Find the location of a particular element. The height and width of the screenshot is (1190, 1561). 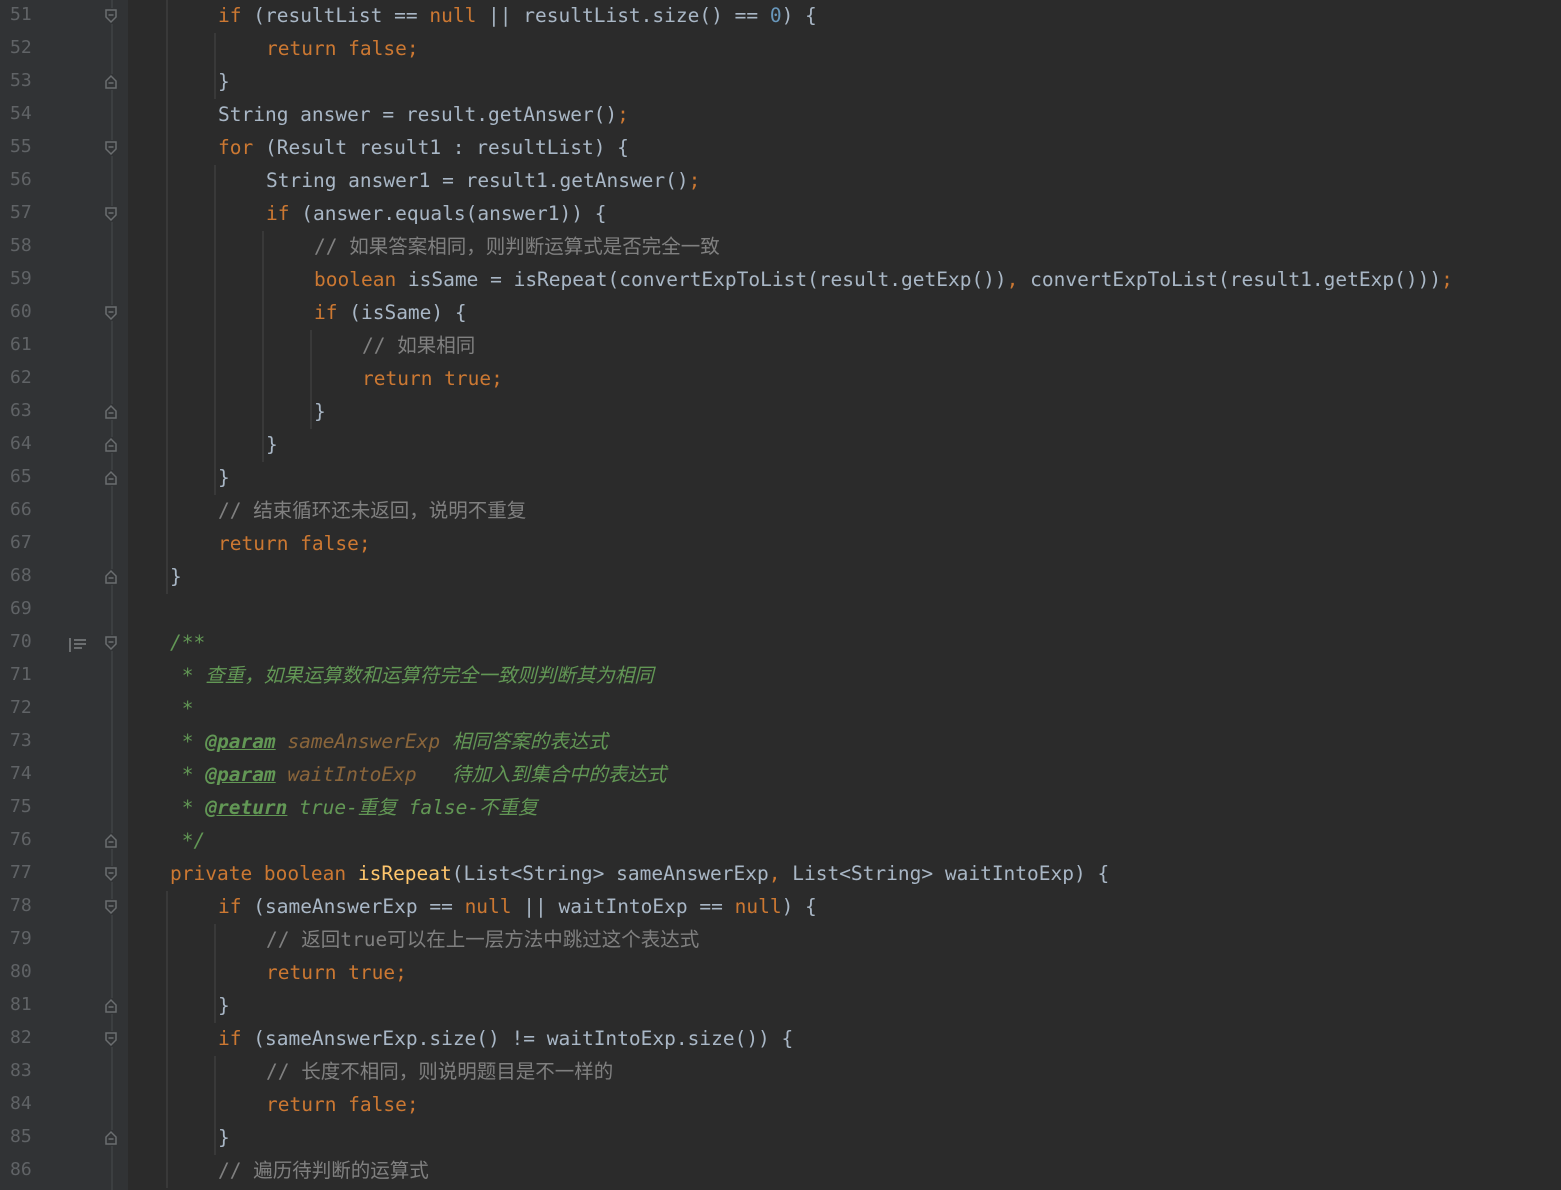

code-line: 55 for (Result result1 : resultList) { is located at coordinates (780, 148).